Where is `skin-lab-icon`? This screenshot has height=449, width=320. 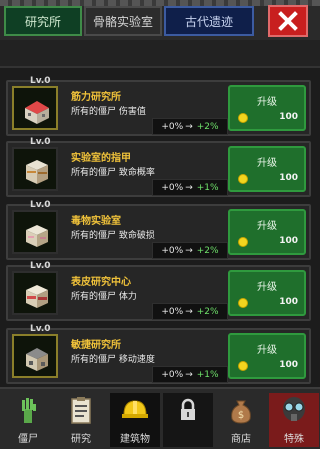 skin-lab-icon is located at coordinates (37, 296).